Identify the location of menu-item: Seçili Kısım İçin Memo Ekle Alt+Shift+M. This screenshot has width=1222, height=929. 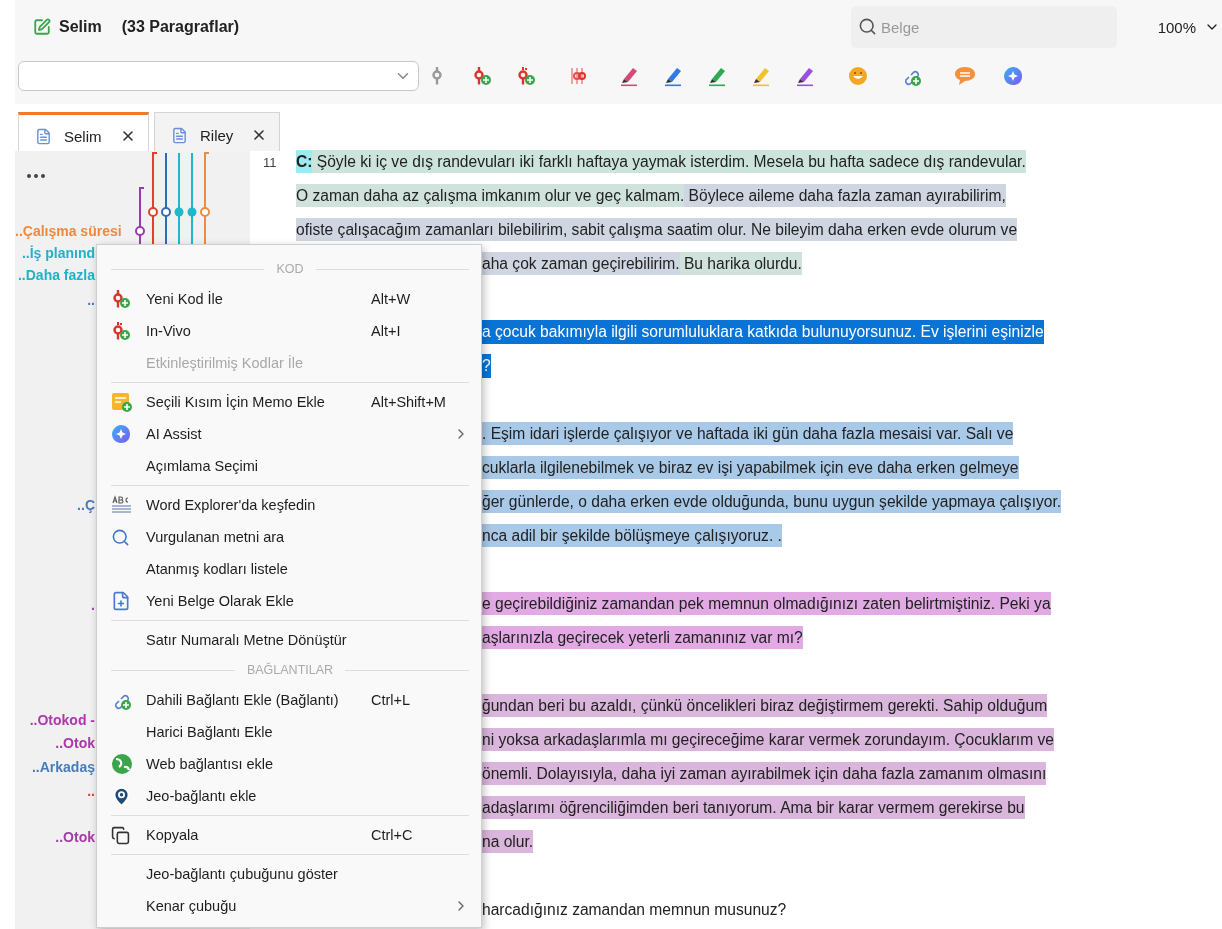
(290, 402).